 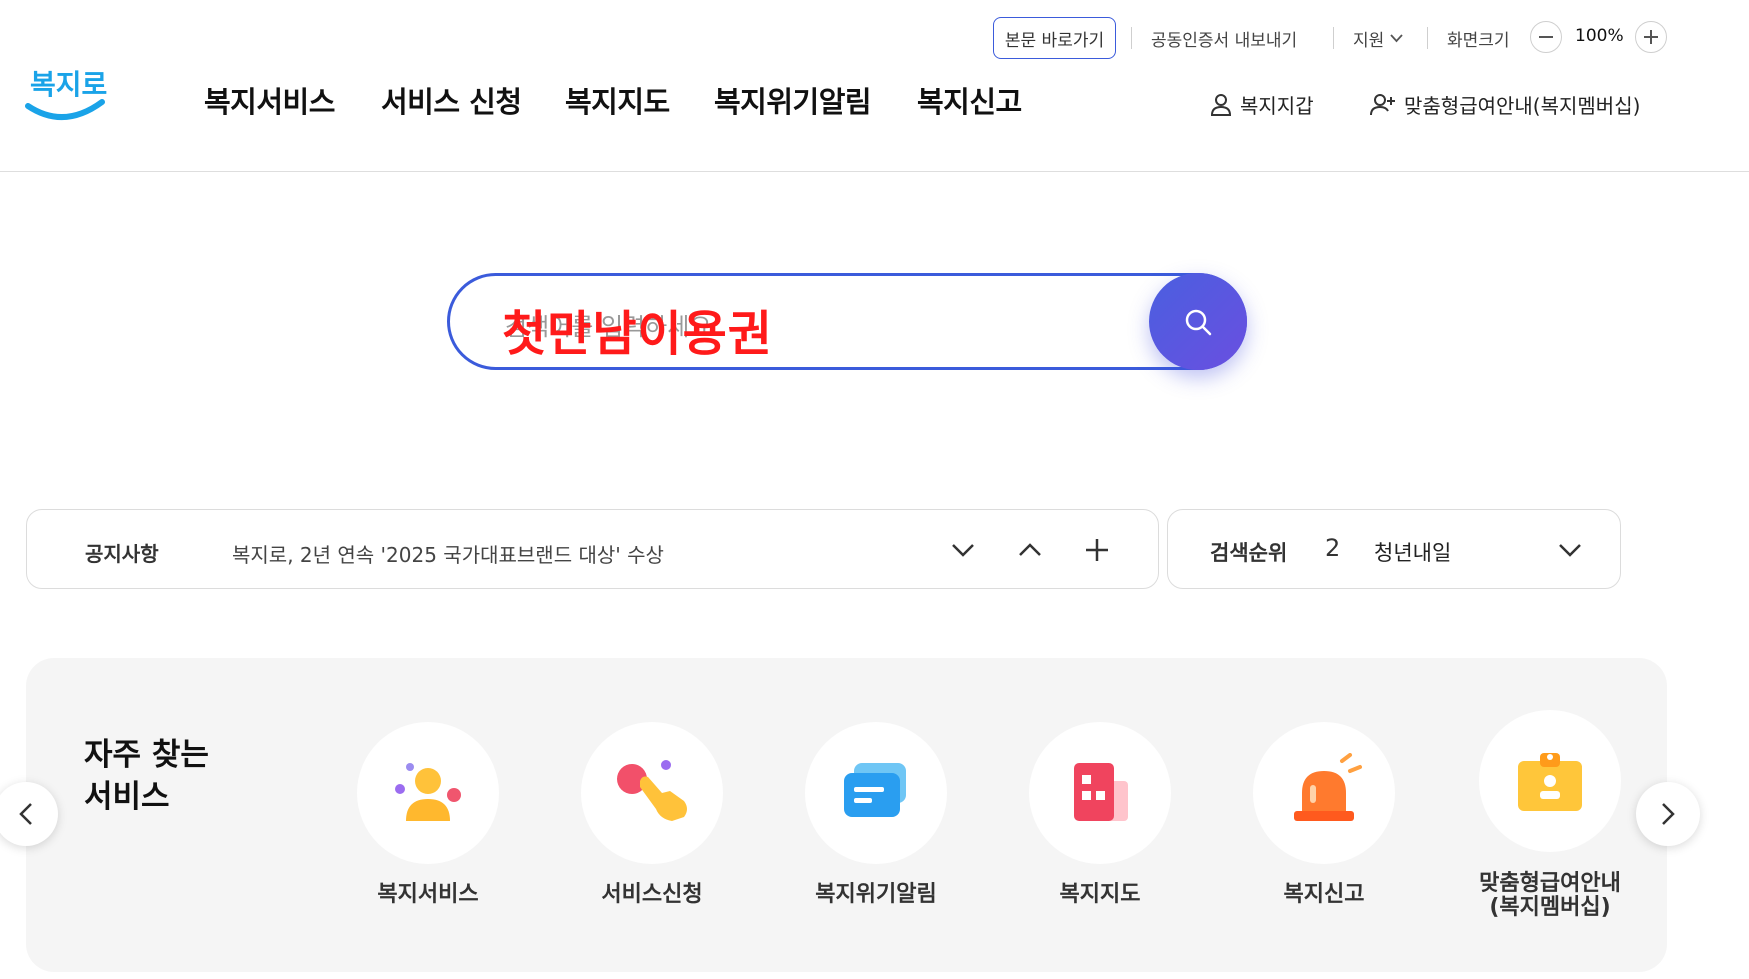 I want to click on ranking-expand-button, so click(x=1570, y=550).